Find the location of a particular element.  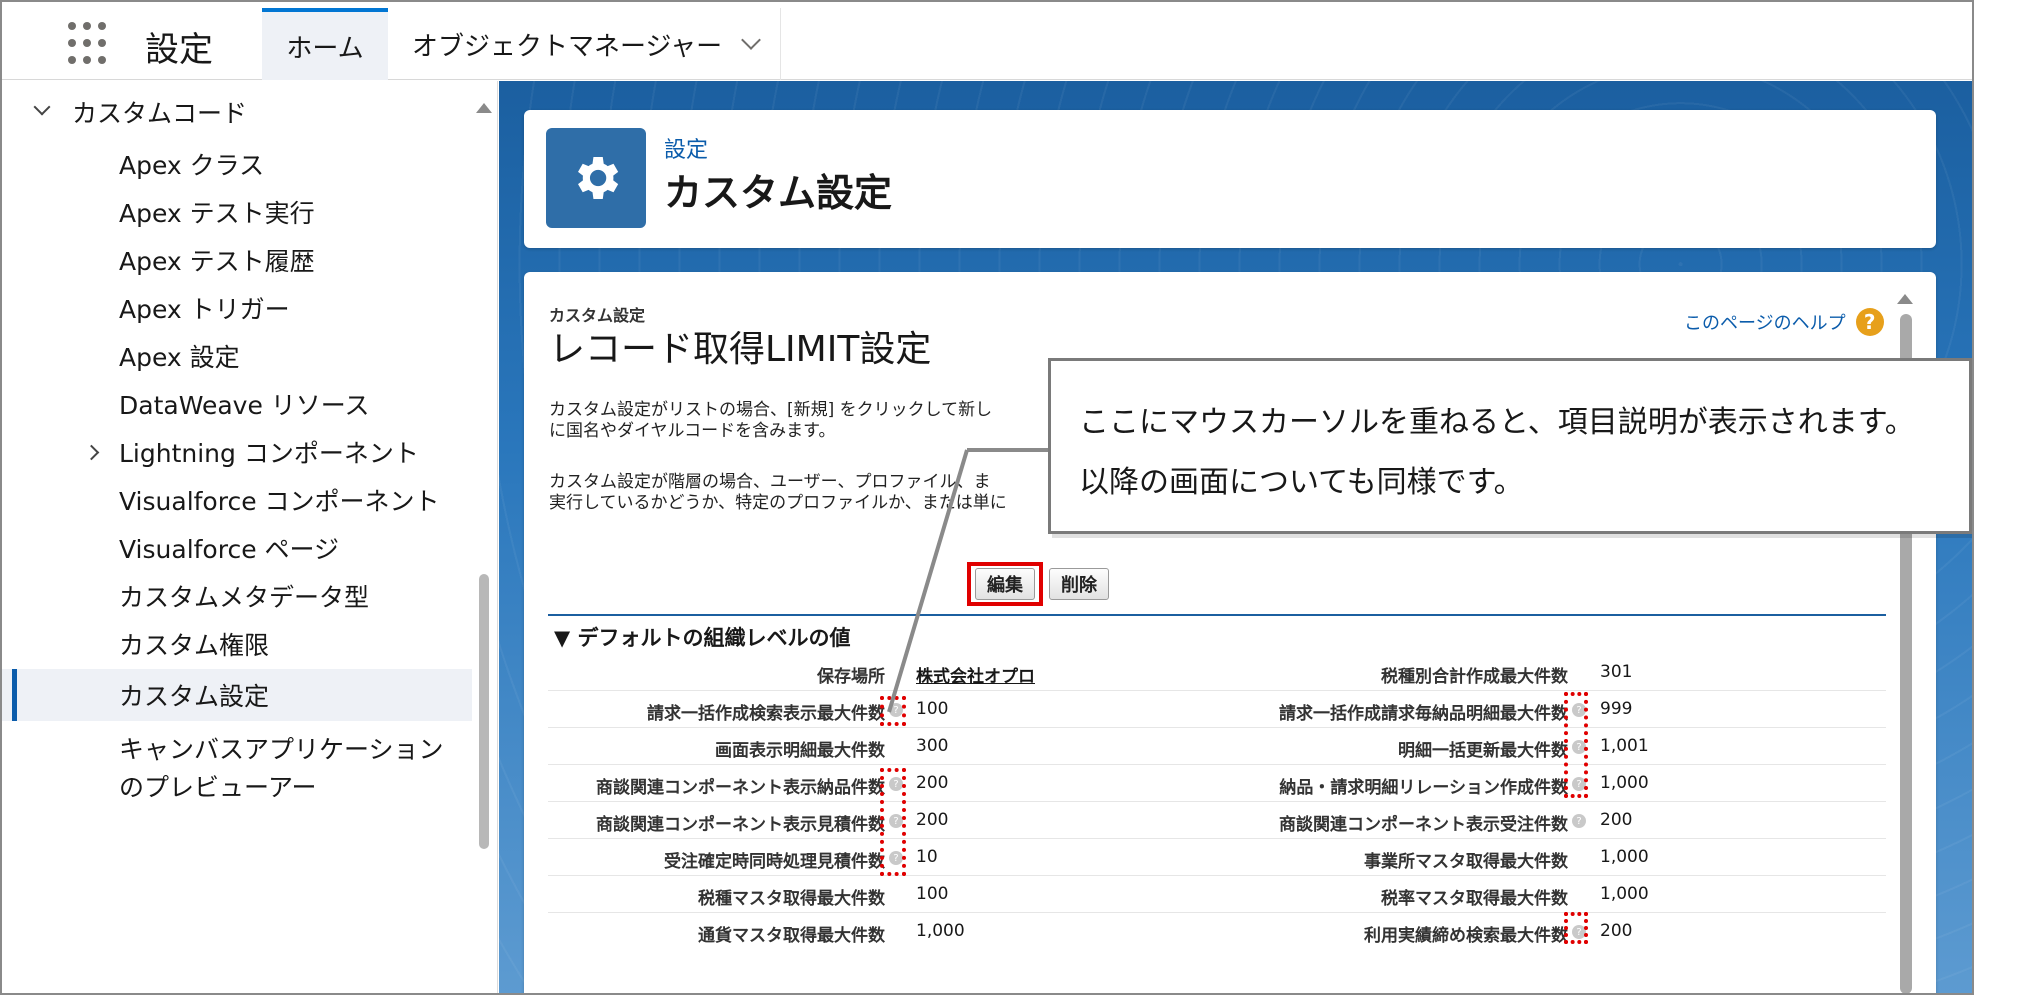

table-row: 税種マスタ取得最大件数 100 税率マスタ取得最大件数 1,000 is located at coordinates (1217, 894).